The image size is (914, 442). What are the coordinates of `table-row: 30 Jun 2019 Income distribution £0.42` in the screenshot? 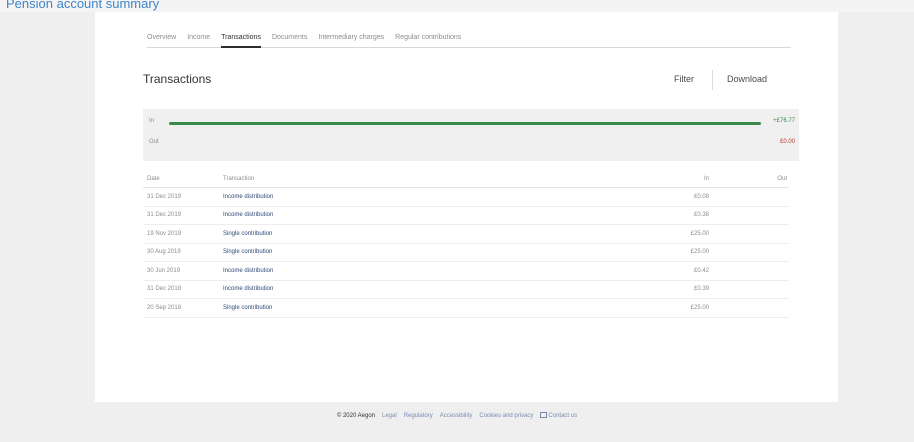 It's located at (466, 271).